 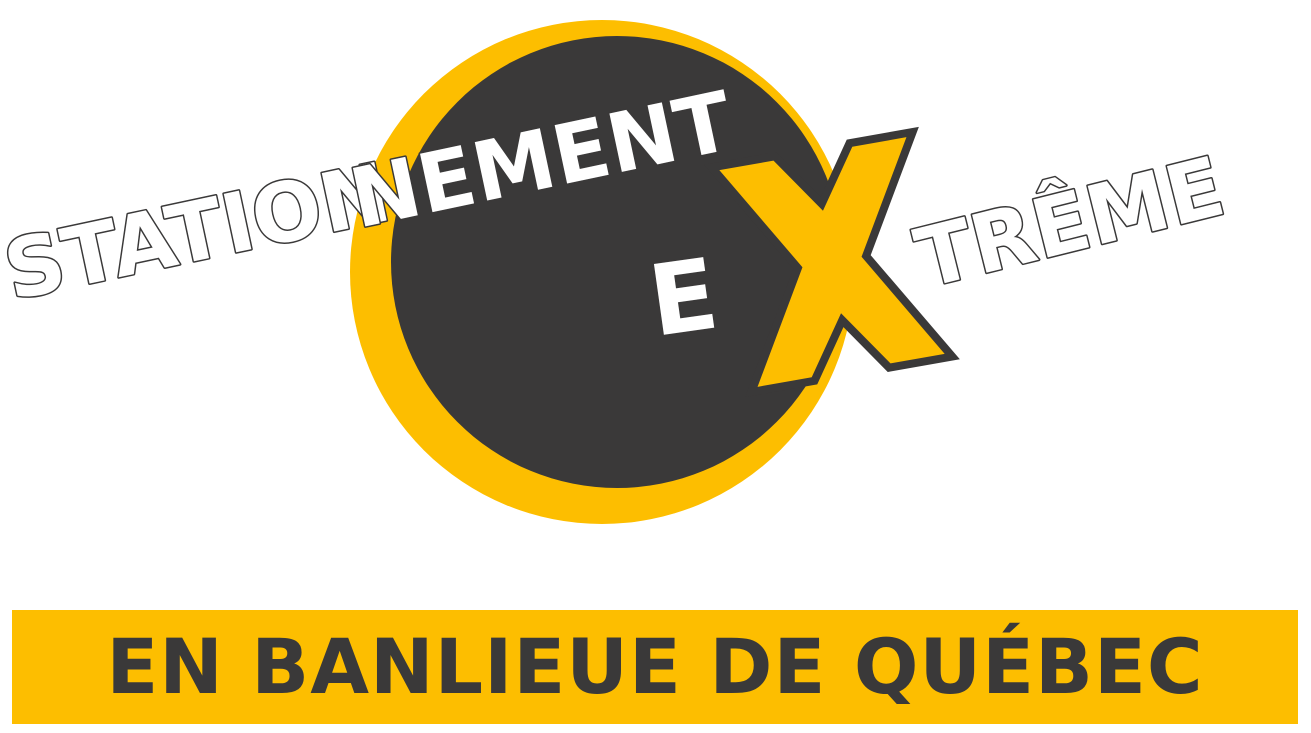 I want to click on logo-word-station: STATION, so click(x=199, y=232).